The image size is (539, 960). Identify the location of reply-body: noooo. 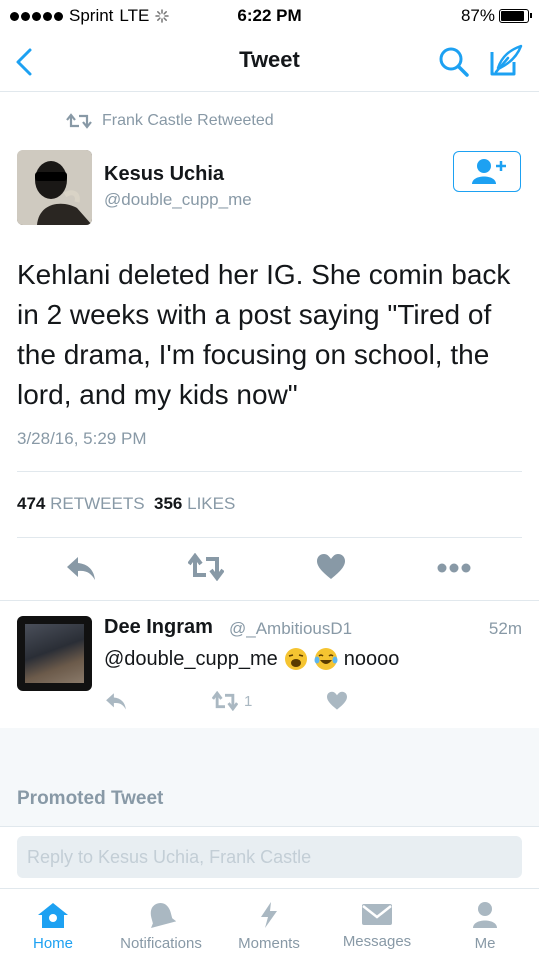
(371, 658).